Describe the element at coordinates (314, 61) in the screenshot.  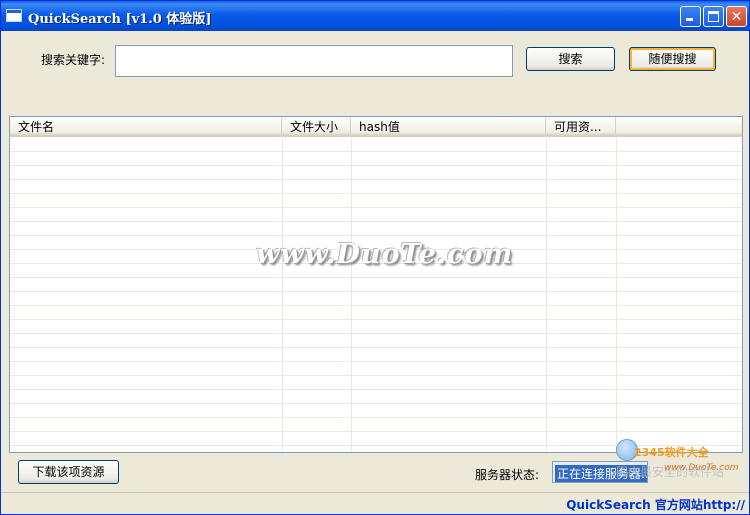
I see `search-input` at that location.